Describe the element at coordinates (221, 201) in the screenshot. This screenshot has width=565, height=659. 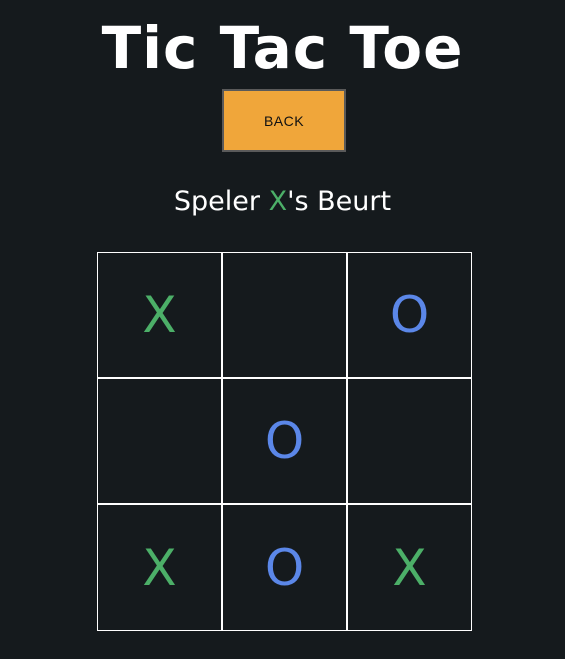
I see `turn-status-prefix: Speler` at that location.